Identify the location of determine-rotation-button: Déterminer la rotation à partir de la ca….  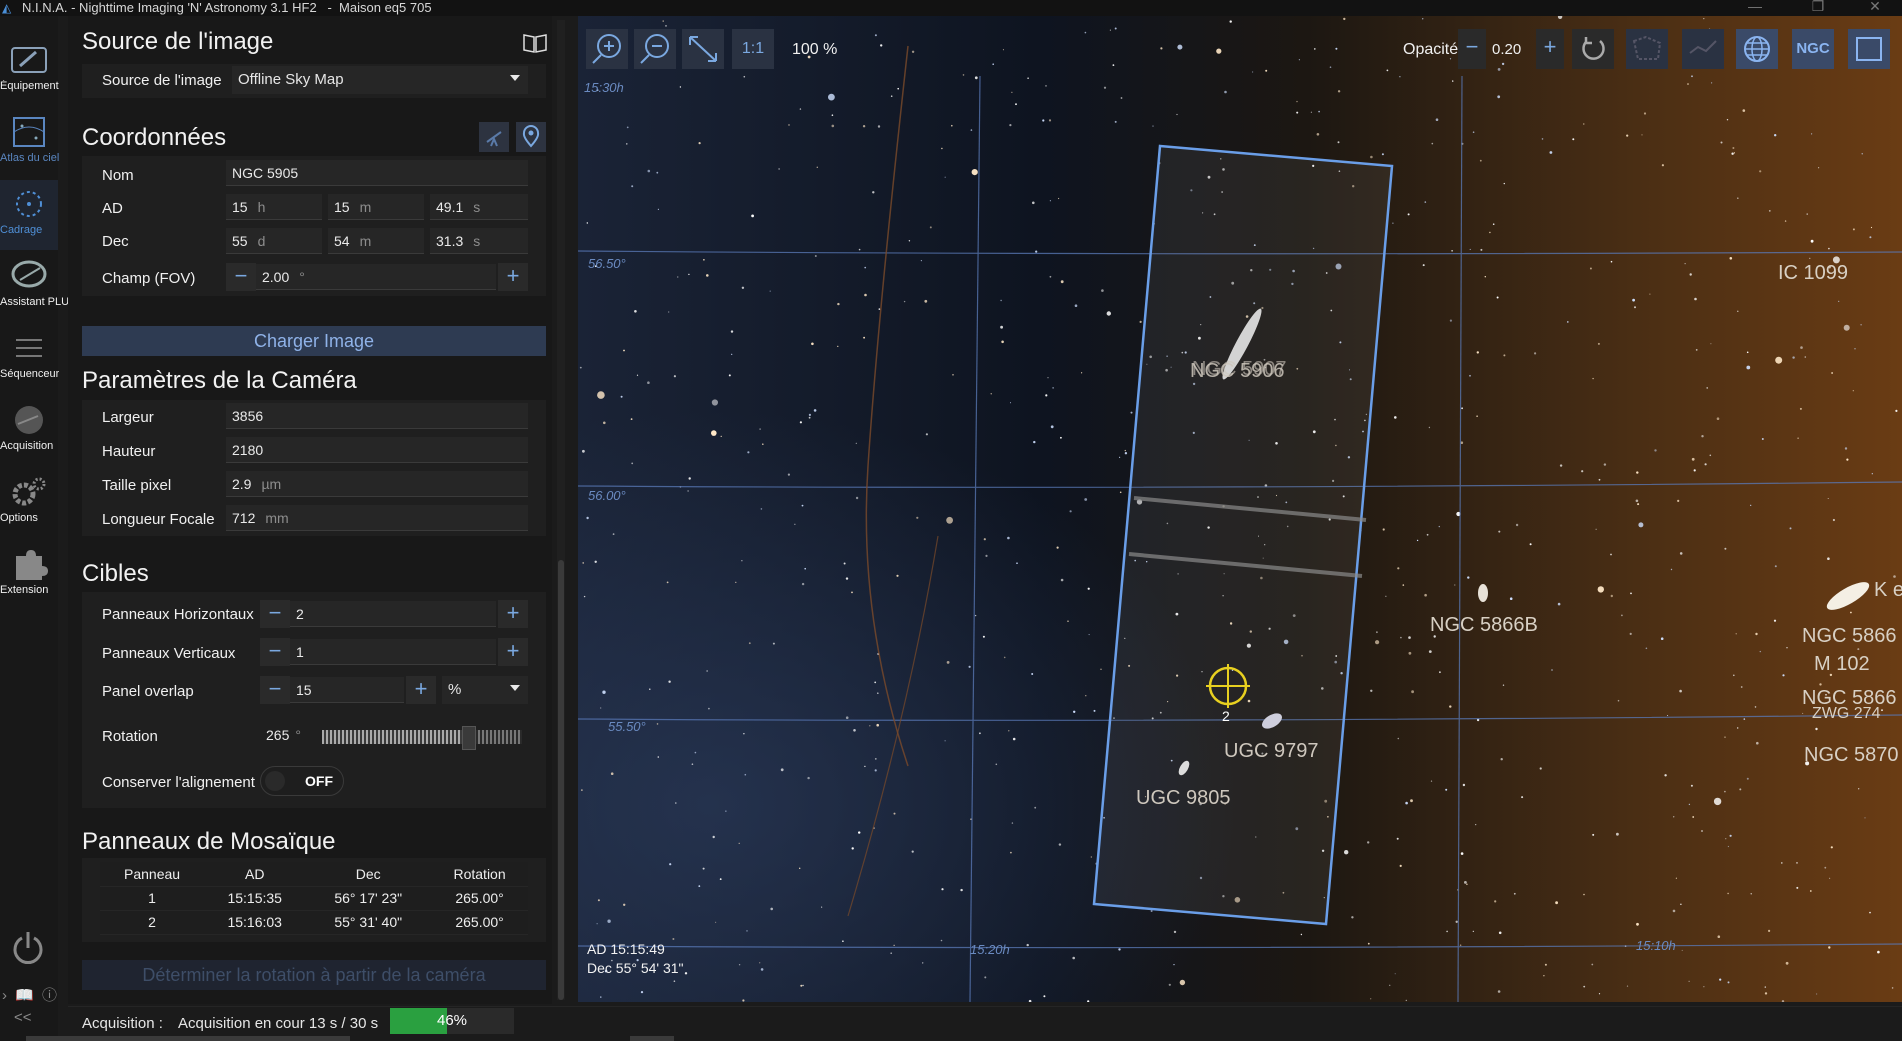
(314, 975).